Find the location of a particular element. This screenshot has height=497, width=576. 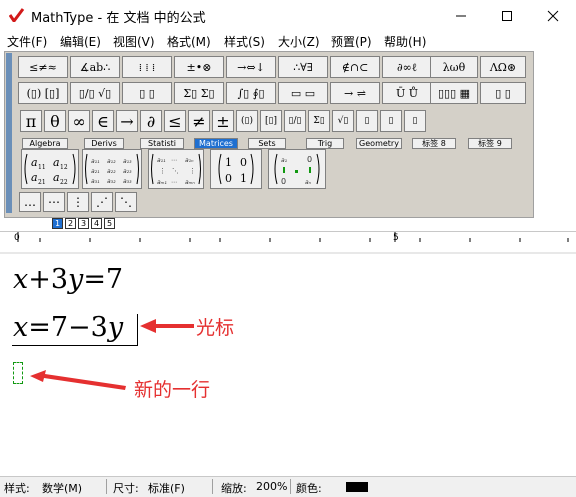

menu-edit: 编辑(E) is located at coordinates (80, 41).